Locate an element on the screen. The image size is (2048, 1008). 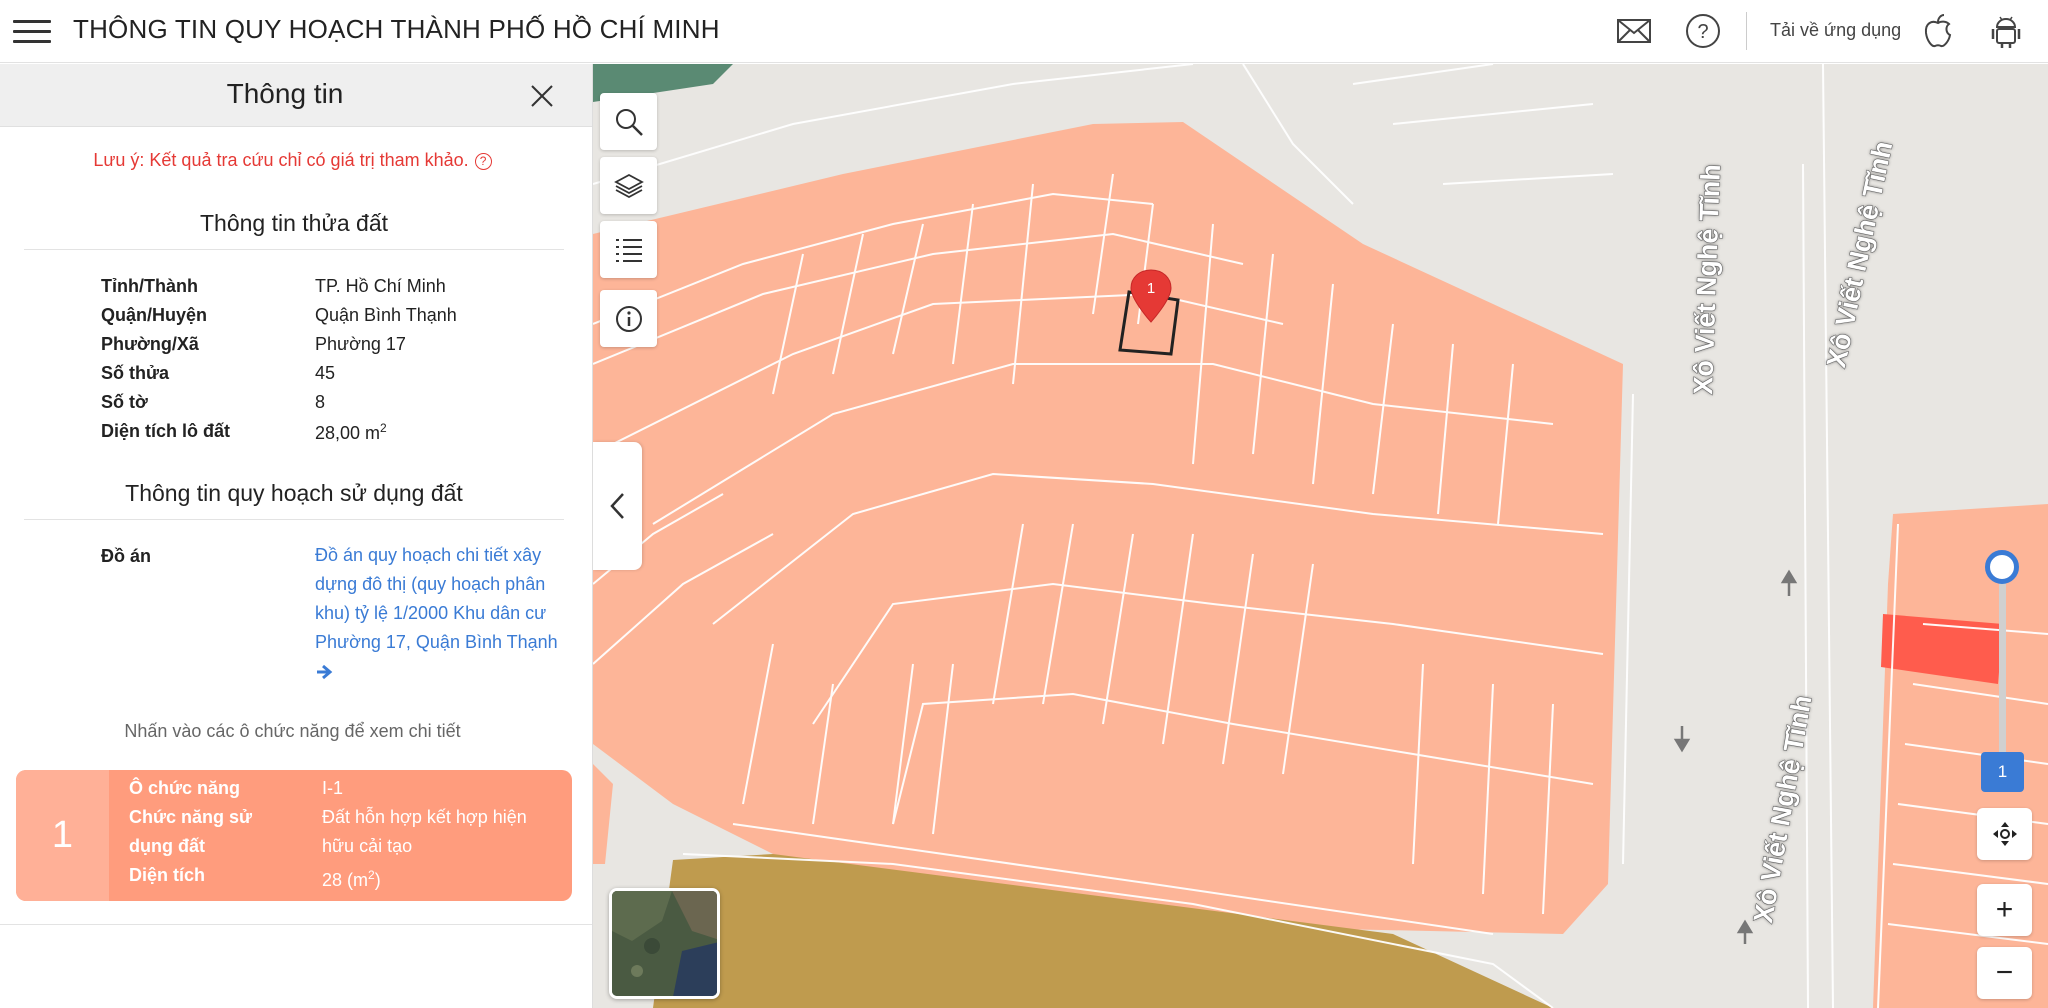
satellite-thumbnail is located at coordinates (664, 943).